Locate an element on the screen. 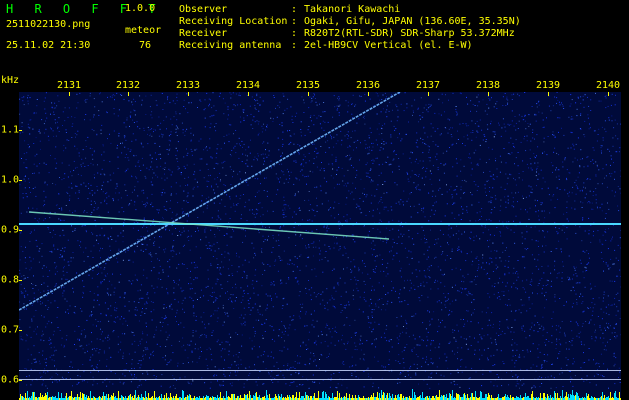 Image resolution: width=629 pixels, height=400 pixels. x-tick-label: 2137 is located at coordinates (428, 85).